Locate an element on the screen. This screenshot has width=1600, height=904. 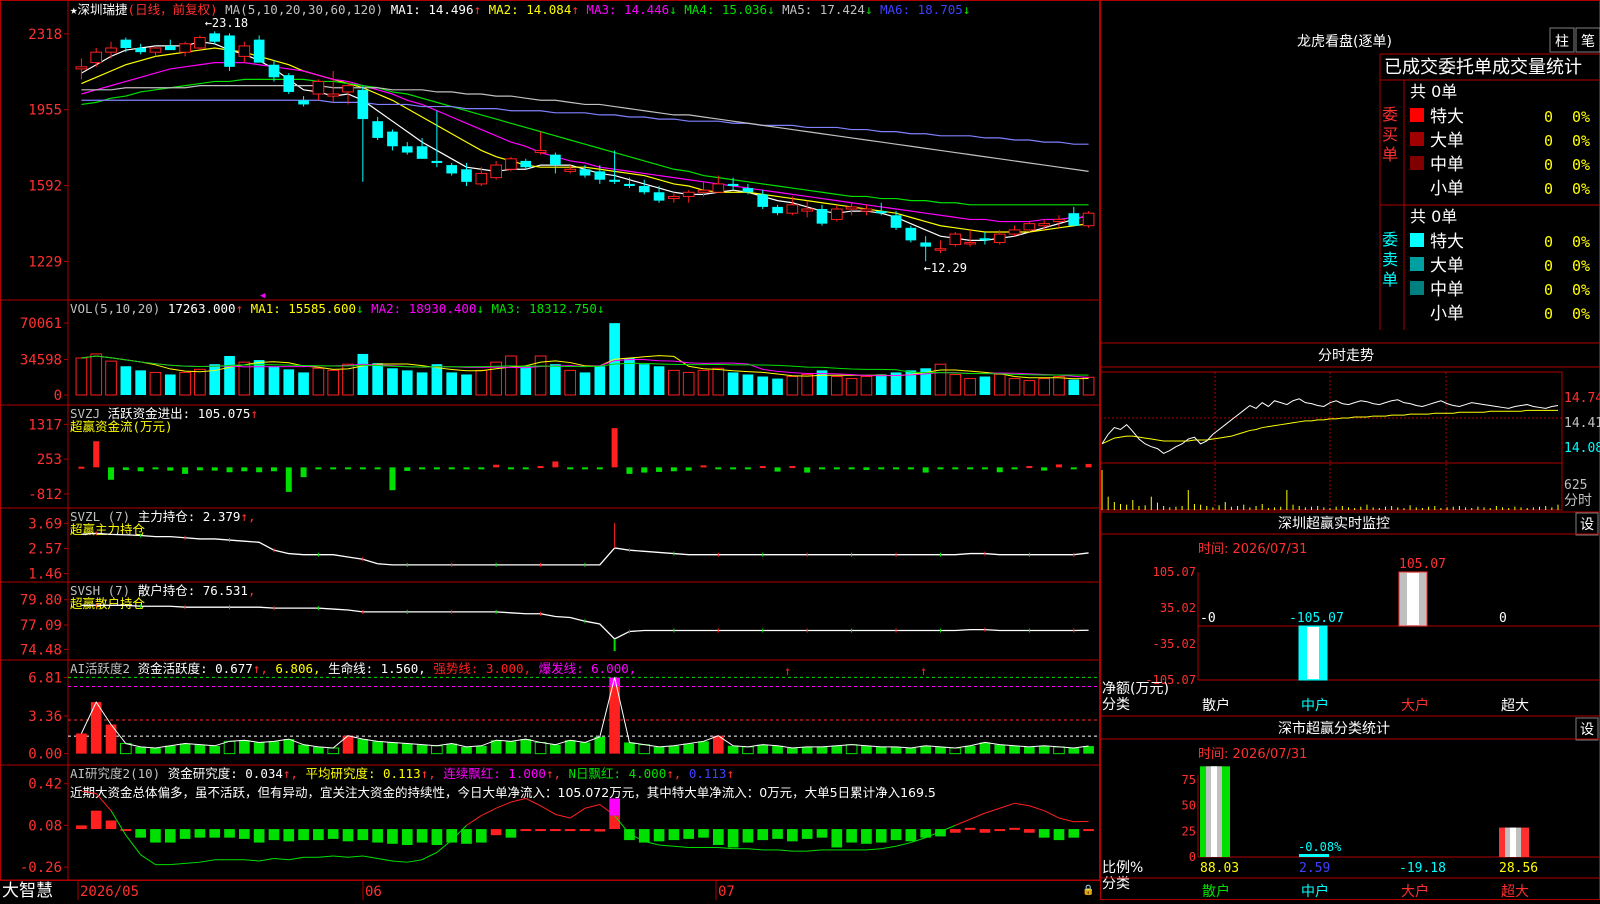
indicator-arrow: ↑, is located at coordinates (557, 773).